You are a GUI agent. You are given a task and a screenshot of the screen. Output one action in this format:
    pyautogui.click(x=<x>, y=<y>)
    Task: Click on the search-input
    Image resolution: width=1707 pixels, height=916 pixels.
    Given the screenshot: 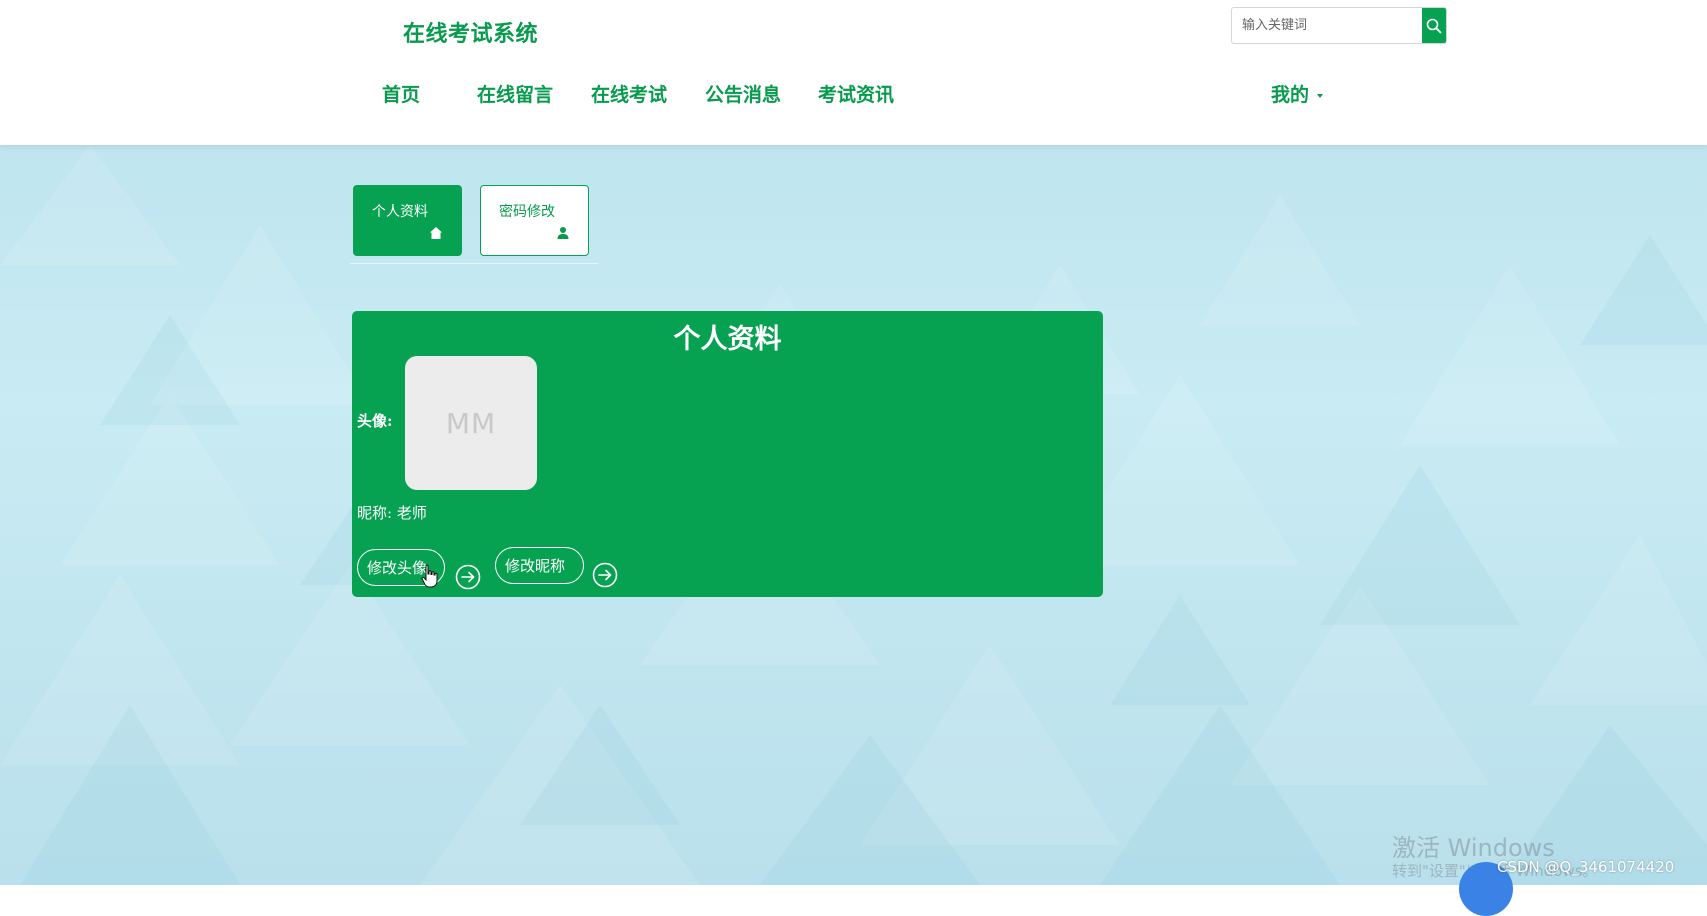 What is the action you would take?
    pyautogui.click(x=1327, y=25)
    